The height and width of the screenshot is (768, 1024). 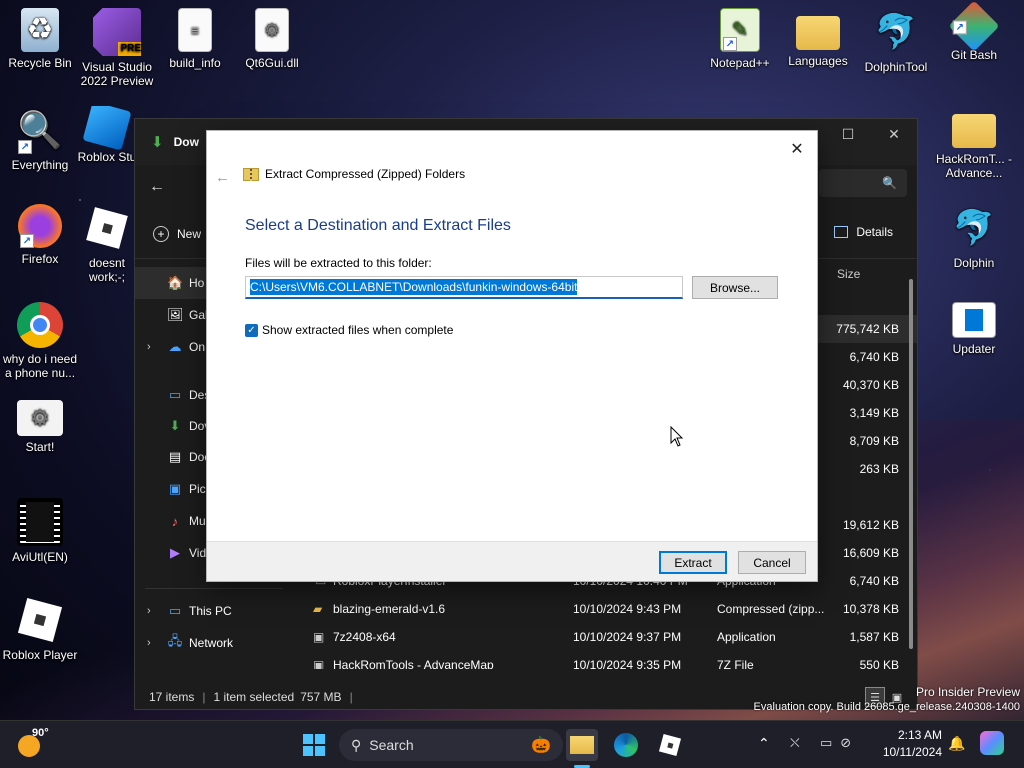 What do you see at coordinates (175, 282) in the screenshot?
I see `home-icon: 🏠` at bounding box center [175, 282].